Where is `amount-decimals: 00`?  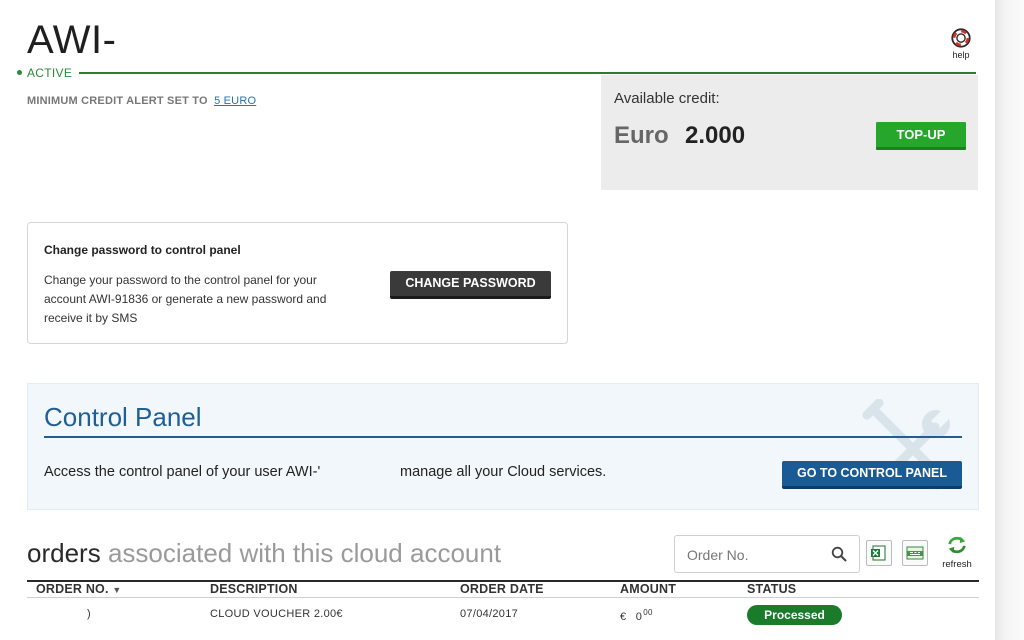
amount-decimals: 00 is located at coordinates (648, 612).